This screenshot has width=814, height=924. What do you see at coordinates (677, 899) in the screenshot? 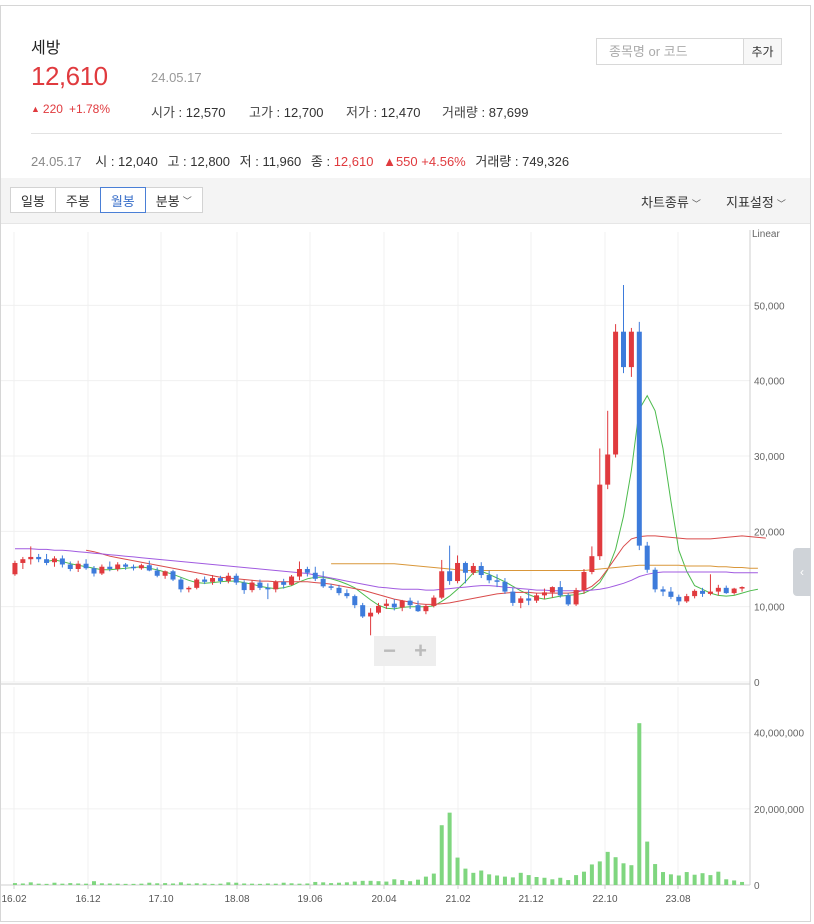
I see `x-tick-label: 23.08` at bounding box center [677, 899].